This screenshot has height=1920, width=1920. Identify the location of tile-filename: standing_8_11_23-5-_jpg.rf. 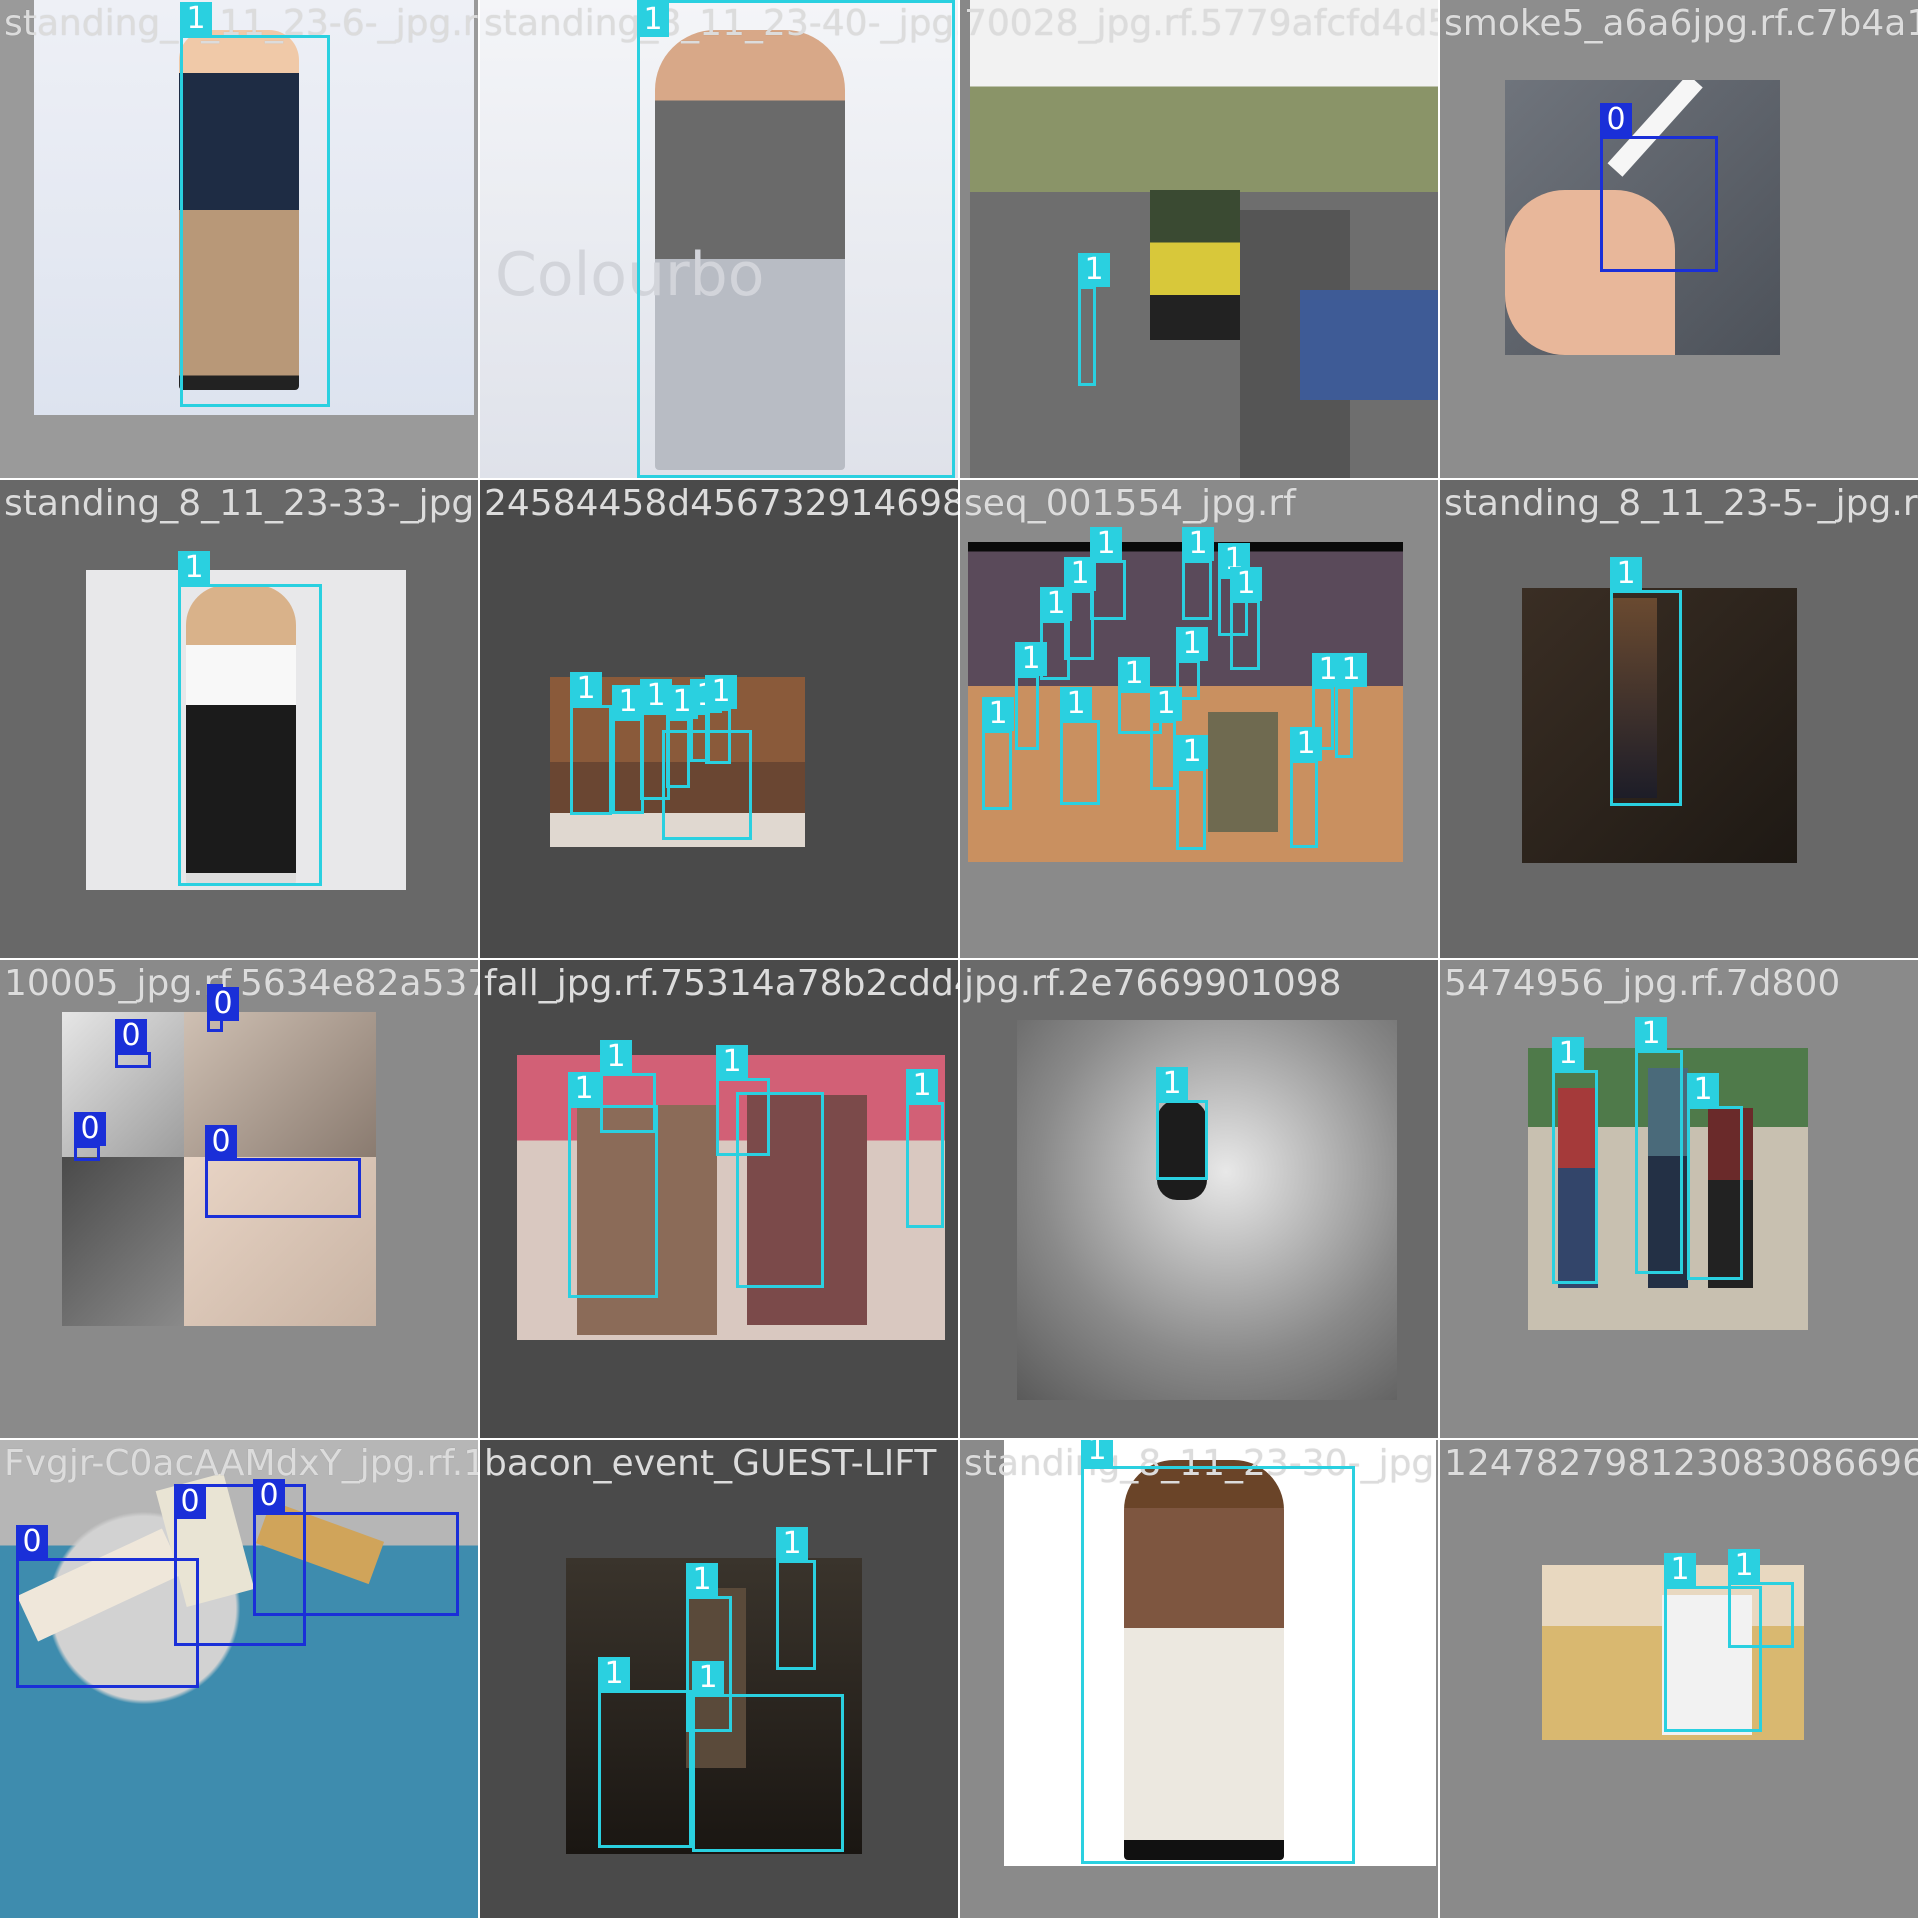
(1682, 503).